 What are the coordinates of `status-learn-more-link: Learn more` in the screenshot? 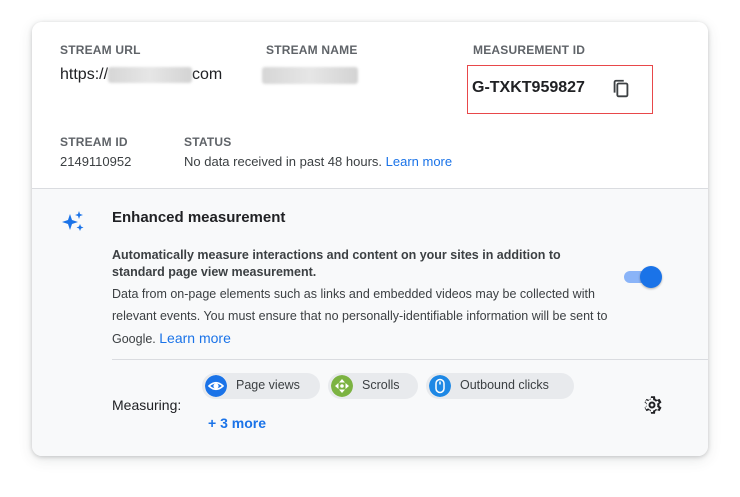 It's located at (419, 161).